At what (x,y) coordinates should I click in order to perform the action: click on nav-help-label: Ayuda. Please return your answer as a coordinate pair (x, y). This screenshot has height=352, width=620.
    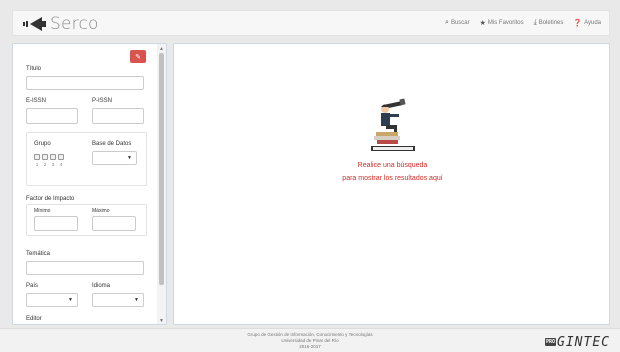
    Looking at the image, I should click on (592, 23).